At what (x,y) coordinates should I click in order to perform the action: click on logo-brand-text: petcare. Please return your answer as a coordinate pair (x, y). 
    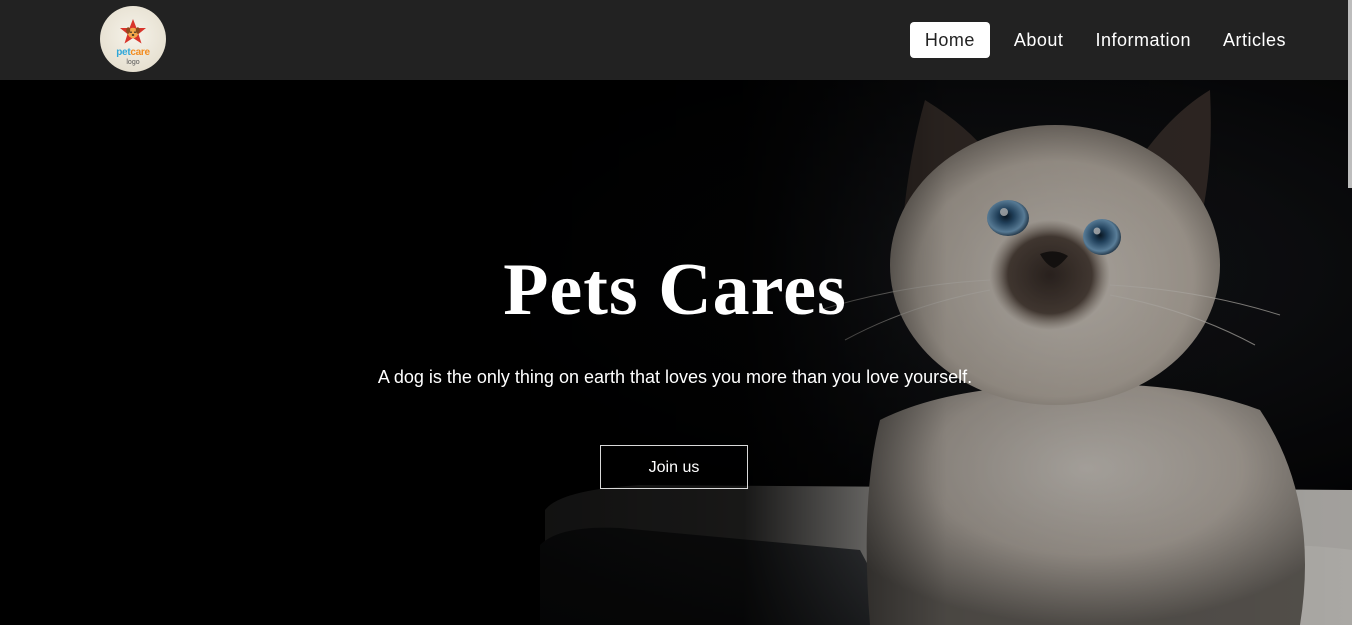
    Looking at the image, I should click on (133, 52).